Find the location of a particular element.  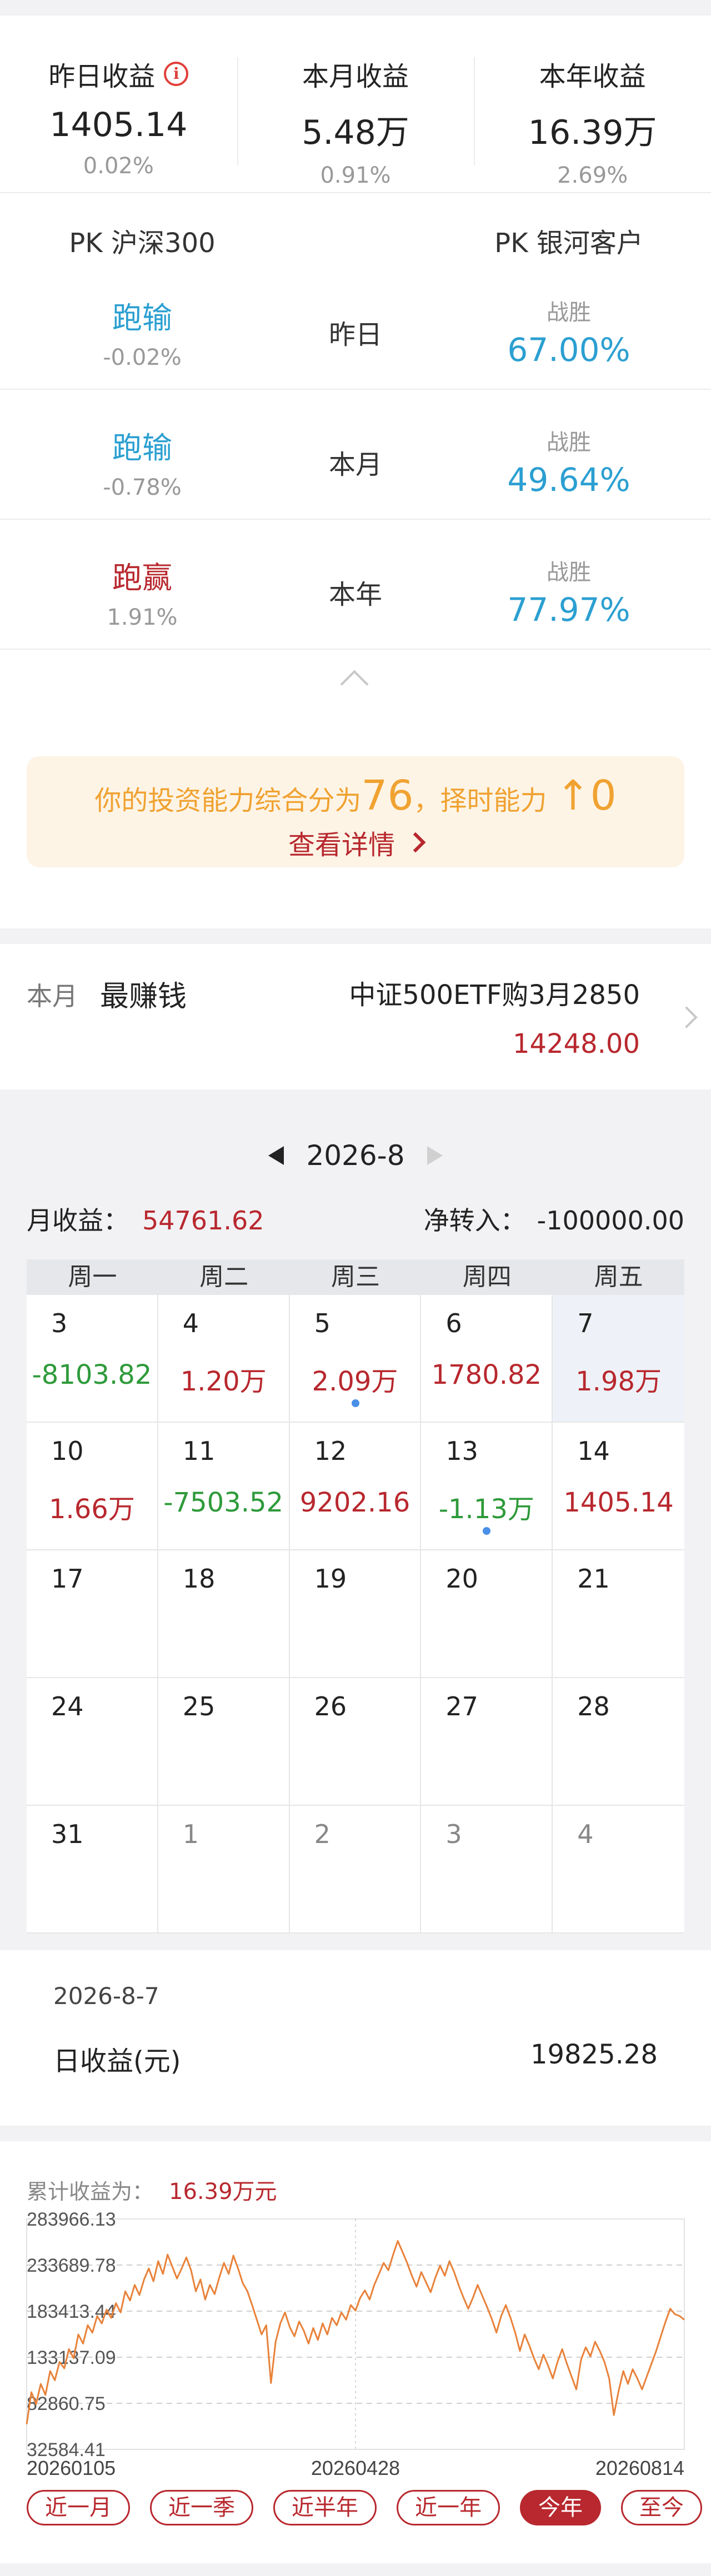

best-period: 本月 is located at coordinates (52, 996).